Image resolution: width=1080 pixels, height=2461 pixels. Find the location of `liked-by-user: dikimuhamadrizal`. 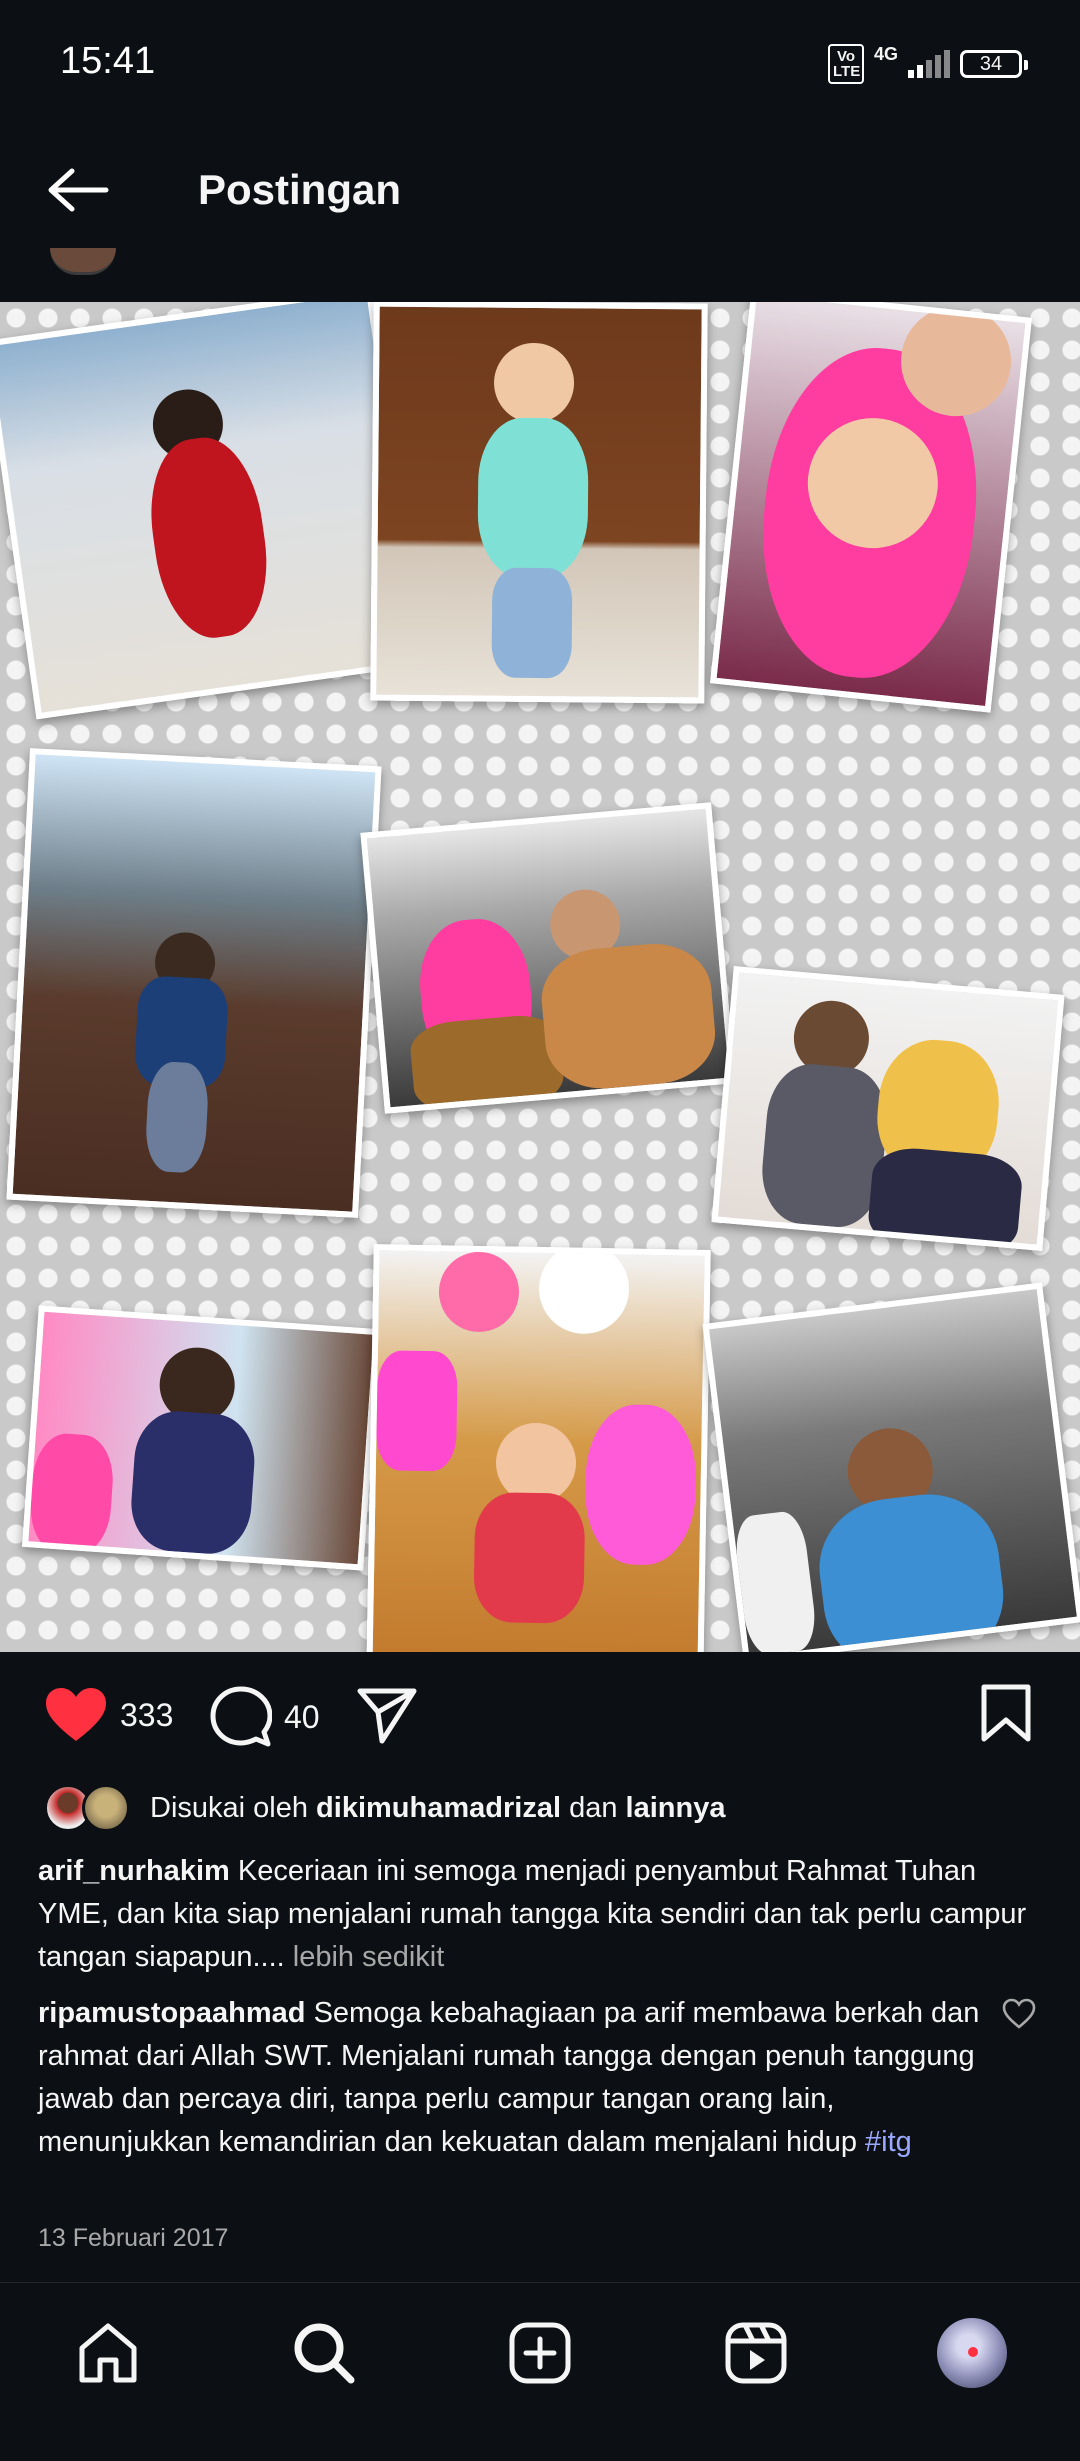

liked-by-user: dikimuhamadrizal is located at coordinates (438, 1808).